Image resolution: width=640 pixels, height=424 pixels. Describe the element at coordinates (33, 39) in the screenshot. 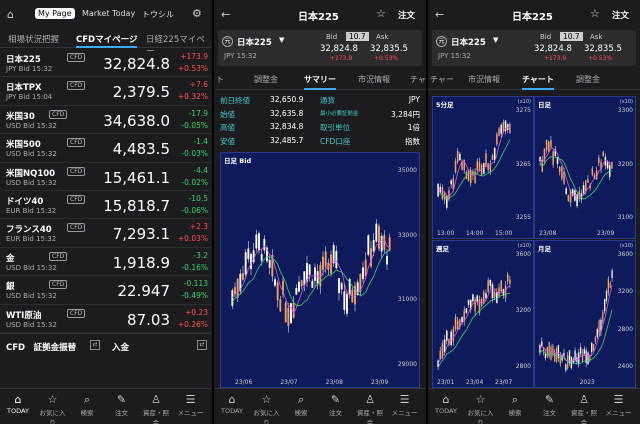

I see `tab-market-overview: 相場状況把握` at that location.